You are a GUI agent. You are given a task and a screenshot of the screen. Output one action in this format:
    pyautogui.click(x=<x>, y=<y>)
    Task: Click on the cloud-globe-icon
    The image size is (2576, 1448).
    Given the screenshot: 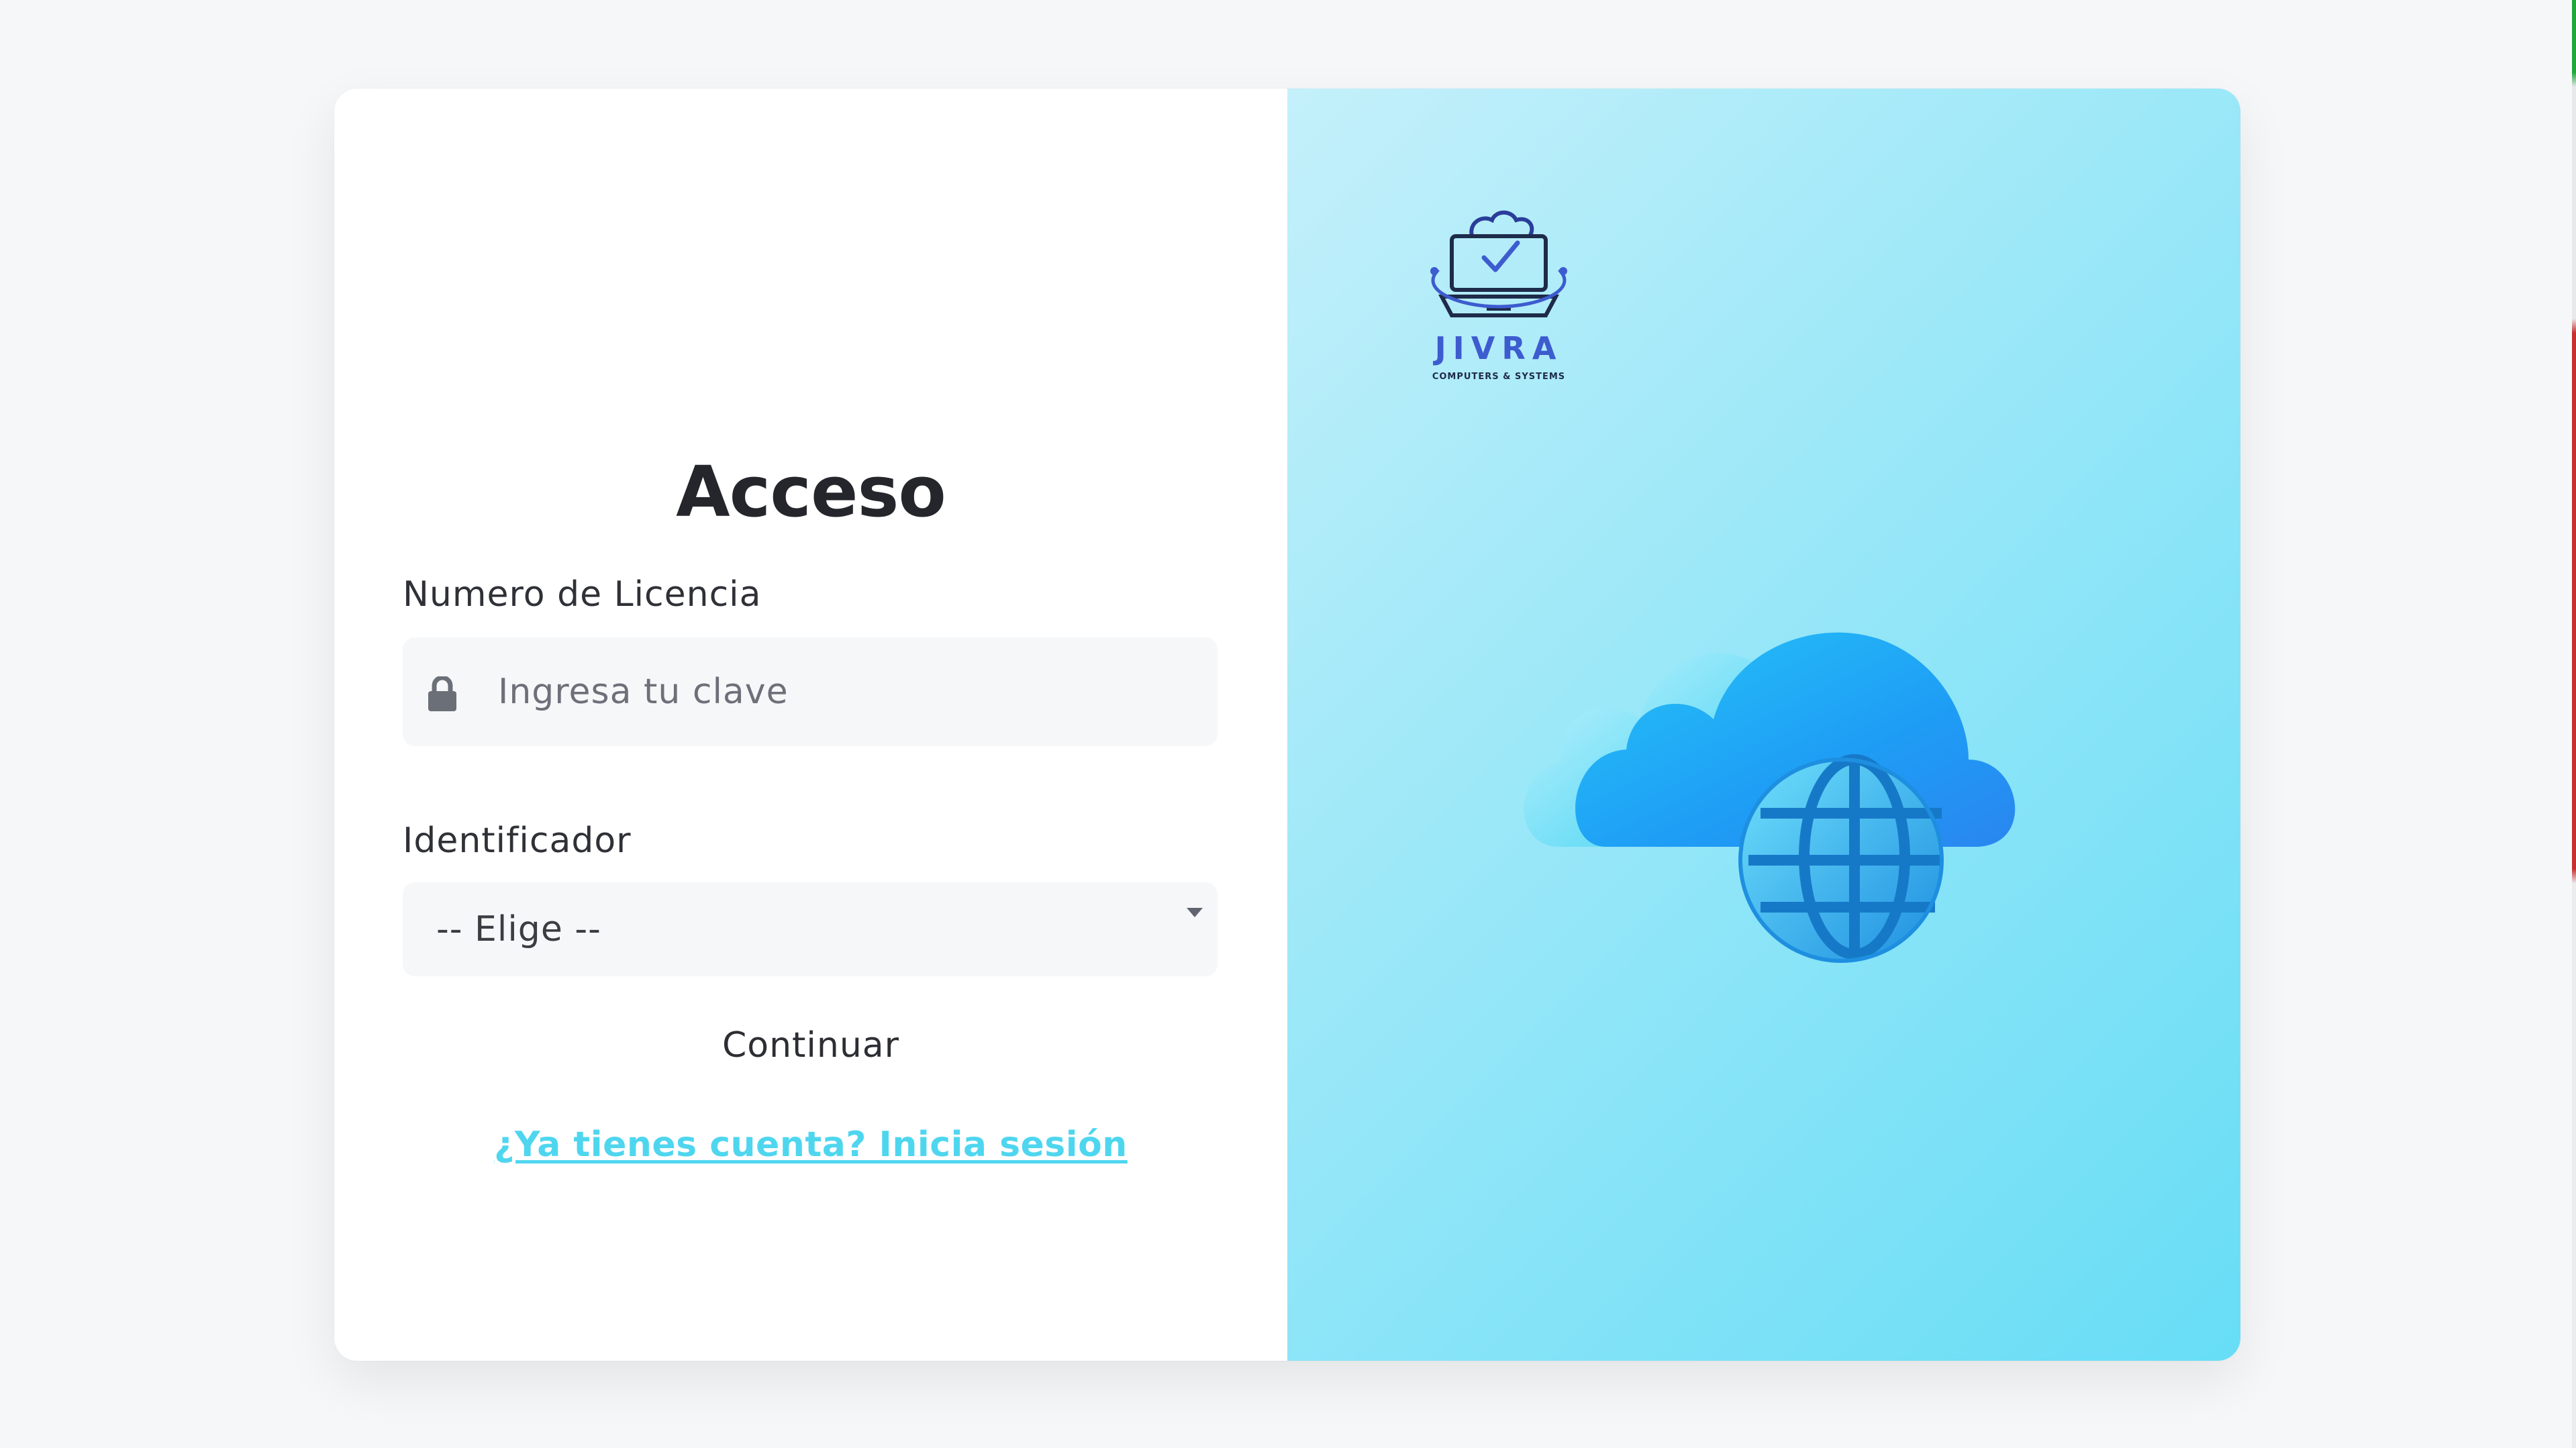 What is the action you would take?
    pyautogui.click(x=1770, y=797)
    